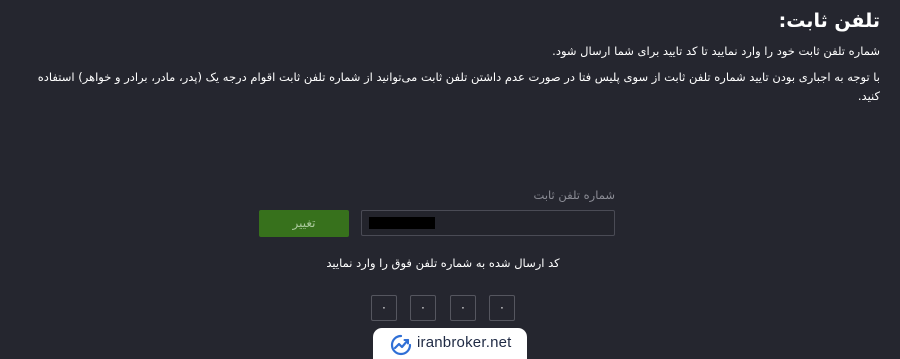 This screenshot has width=900, height=359. I want to click on code-digit-input-2: ۰, so click(423, 308).